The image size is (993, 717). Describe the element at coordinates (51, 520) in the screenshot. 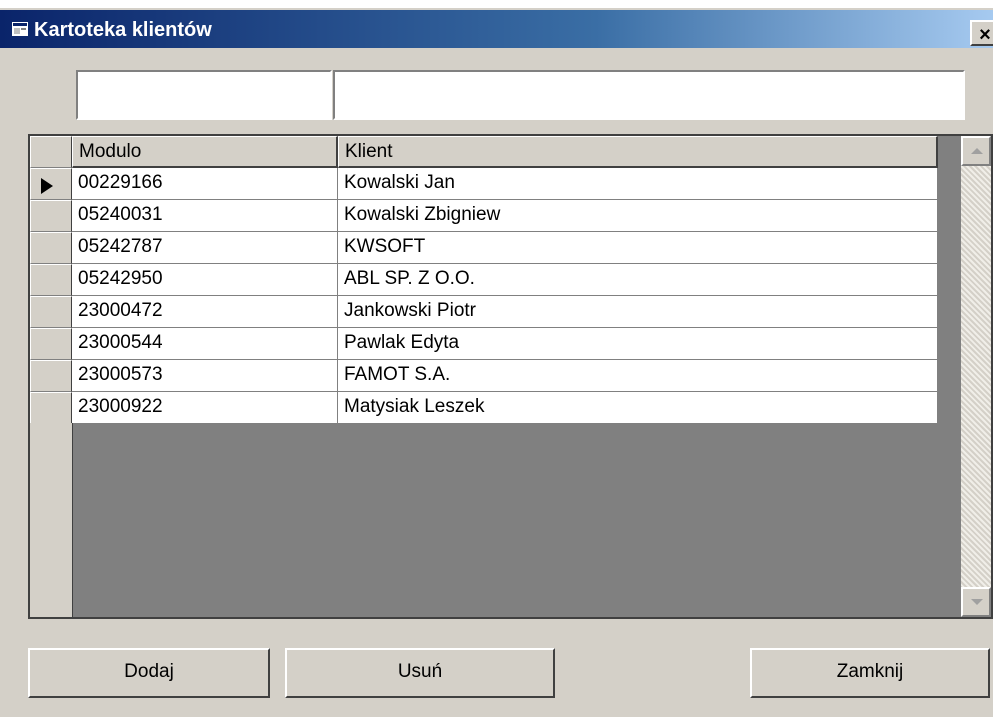

I see `empty-selector-column` at that location.